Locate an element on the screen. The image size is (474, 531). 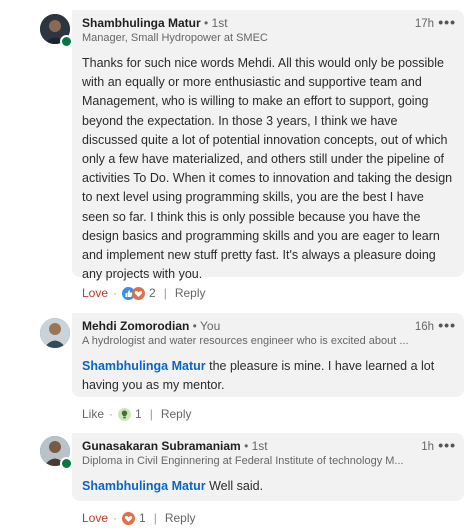
connection-degree: • You is located at coordinates (206, 326).